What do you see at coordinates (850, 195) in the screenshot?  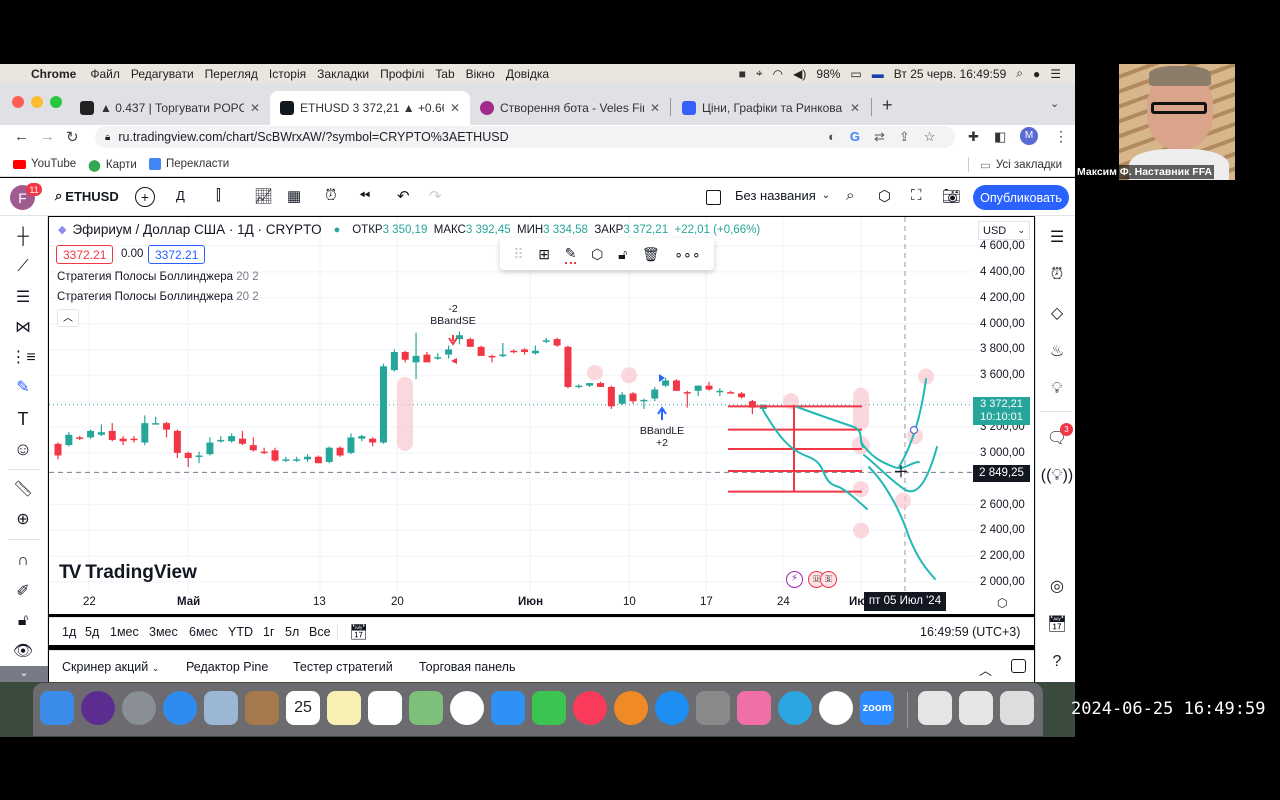 I see `quick-search-icon: ⌕` at bounding box center [850, 195].